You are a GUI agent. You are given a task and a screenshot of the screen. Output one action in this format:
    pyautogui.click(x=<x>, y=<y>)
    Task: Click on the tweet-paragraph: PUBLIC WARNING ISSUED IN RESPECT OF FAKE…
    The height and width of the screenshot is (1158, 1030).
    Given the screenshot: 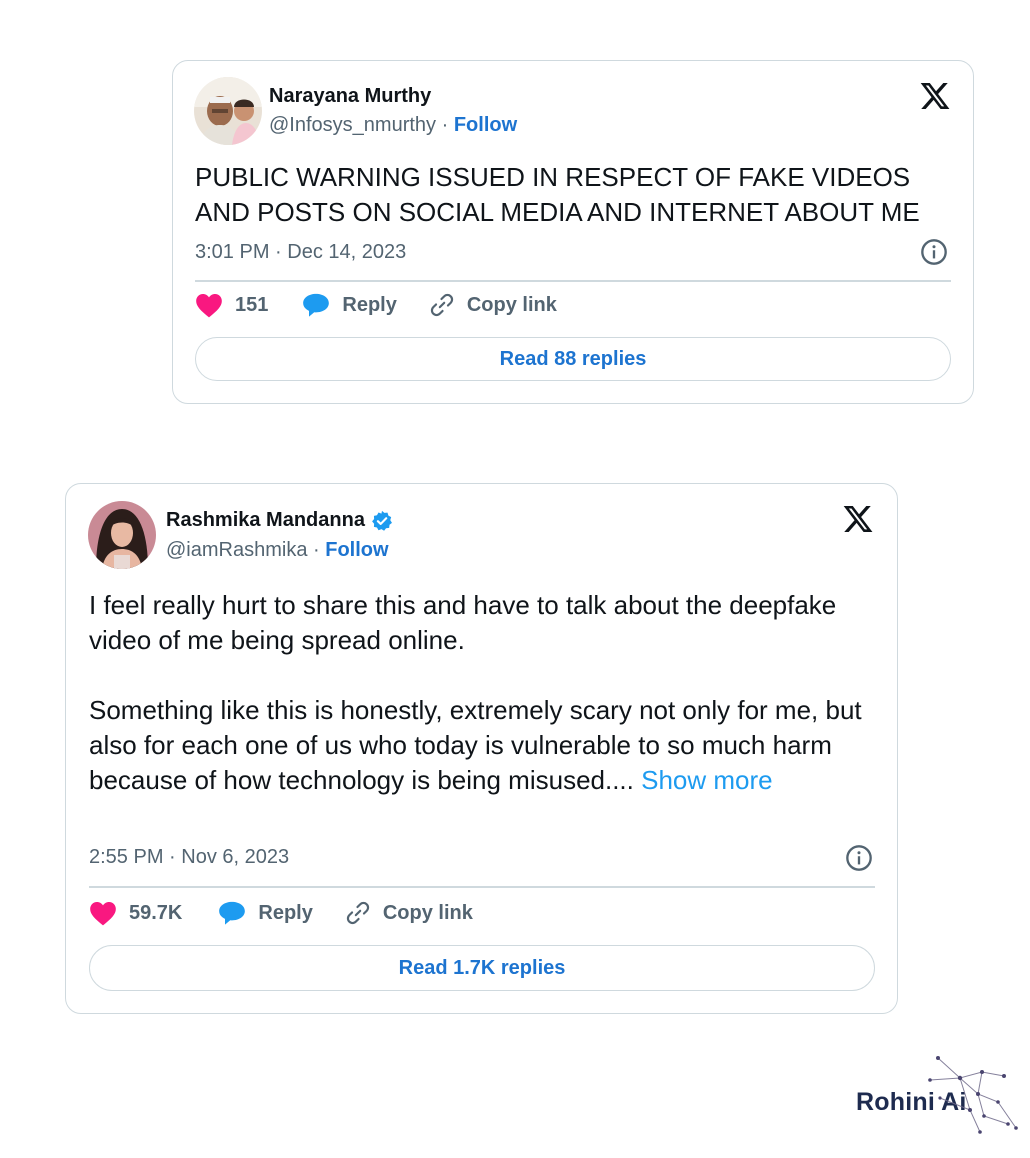 What is the action you would take?
    pyautogui.click(x=557, y=194)
    